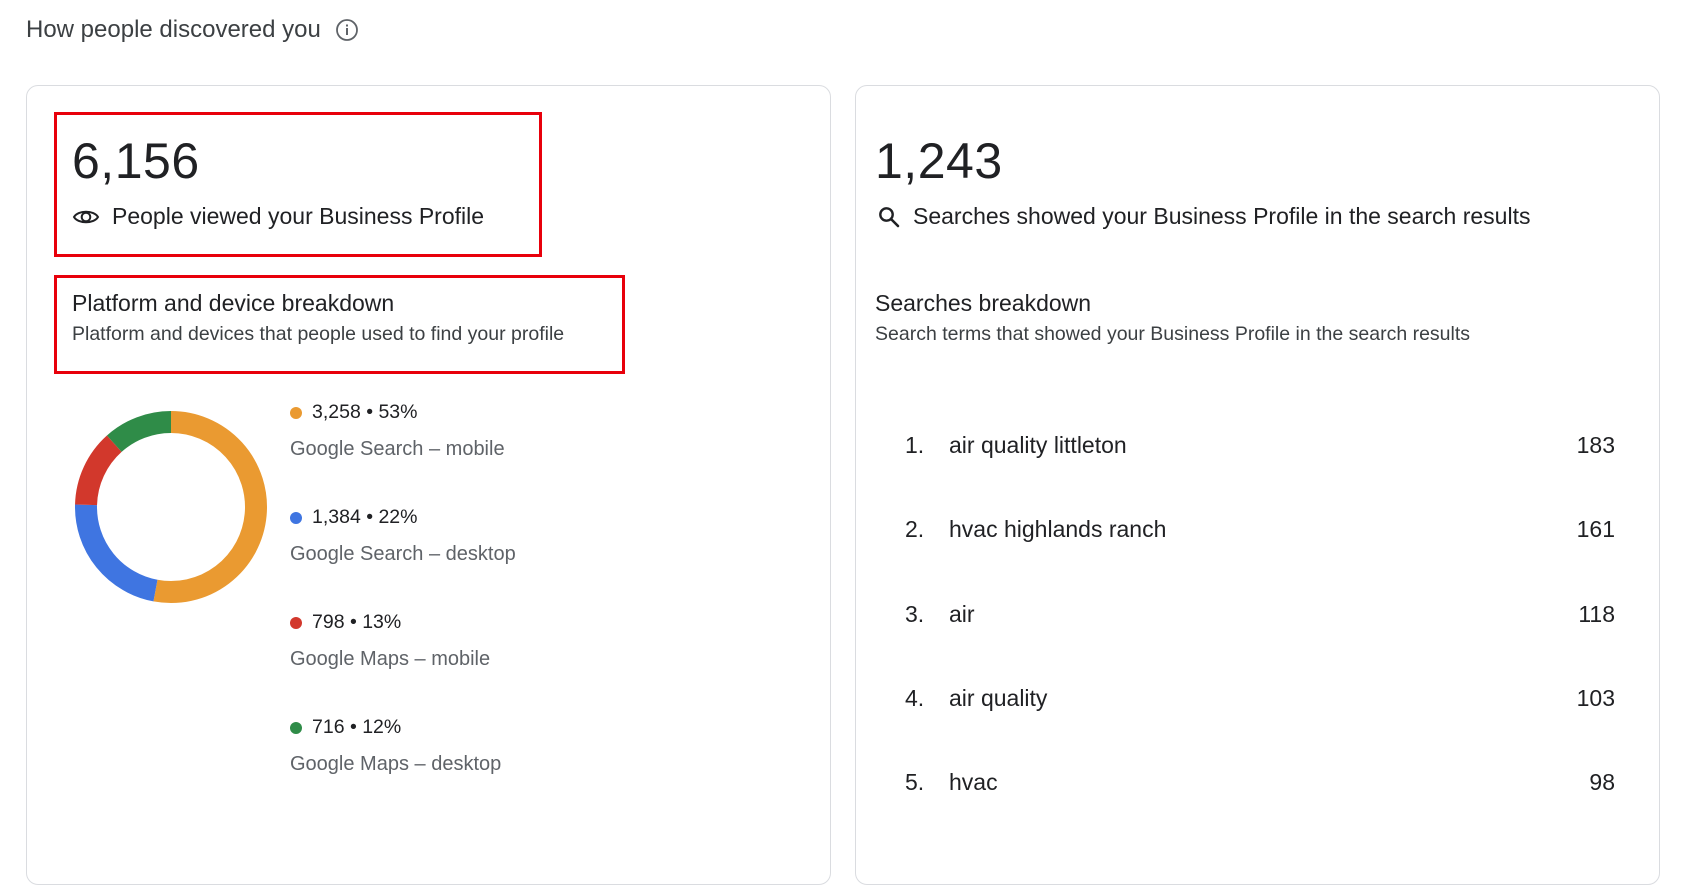 The width and height of the screenshot is (1681, 885). What do you see at coordinates (1602, 782) in the screenshot?
I see `search-term-count: 98` at bounding box center [1602, 782].